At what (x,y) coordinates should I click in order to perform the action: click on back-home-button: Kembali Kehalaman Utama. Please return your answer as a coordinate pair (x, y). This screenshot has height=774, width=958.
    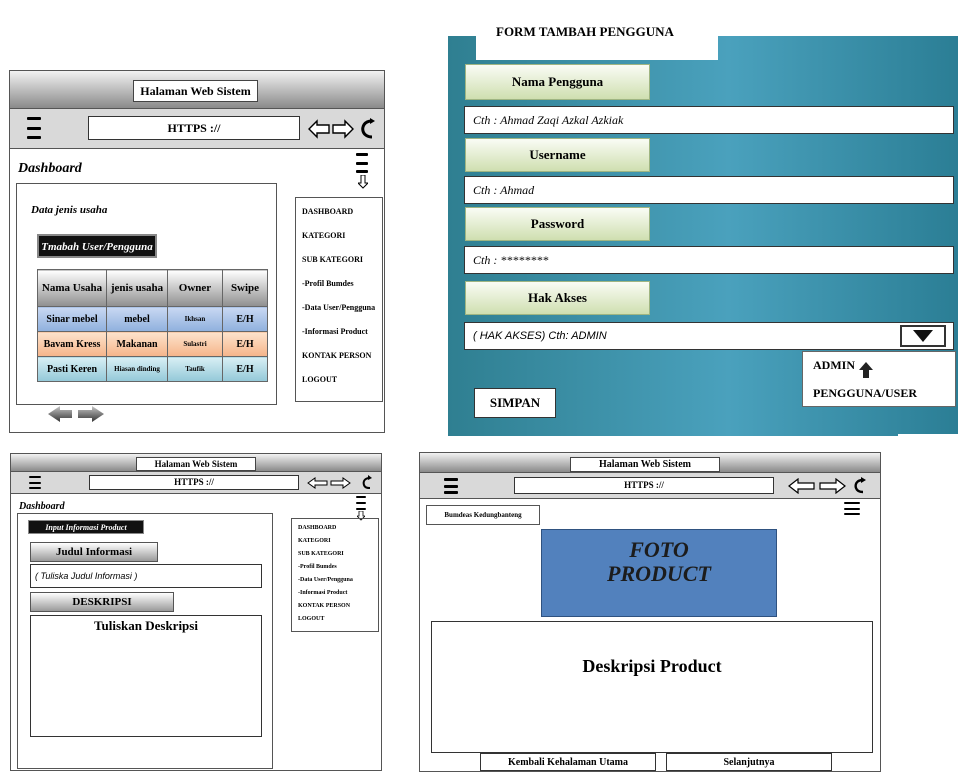
    Looking at the image, I should click on (568, 762).